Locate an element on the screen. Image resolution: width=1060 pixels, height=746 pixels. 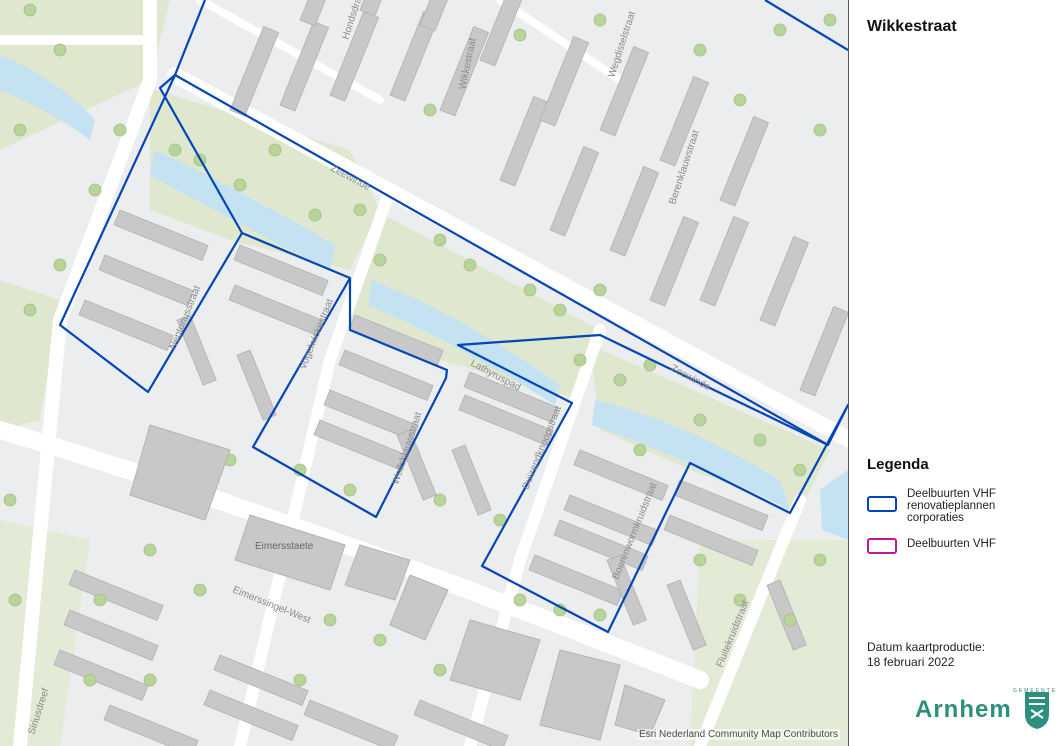
arnhem-logo: GEMEENTE Arnhem is located at coordinates (985, 712).